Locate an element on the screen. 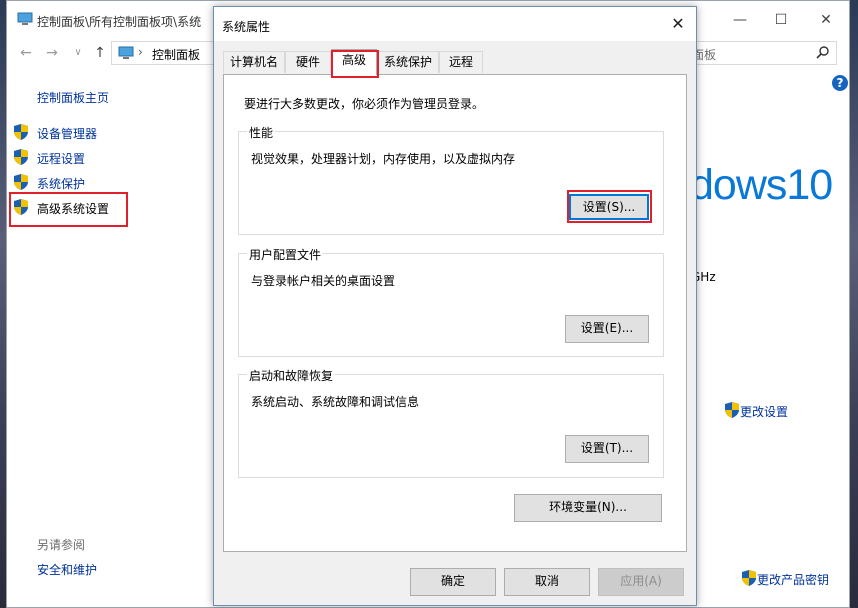 The height and width of the screenshot is (608, 858). minimize-button: — is located at coordinates (740, 20).